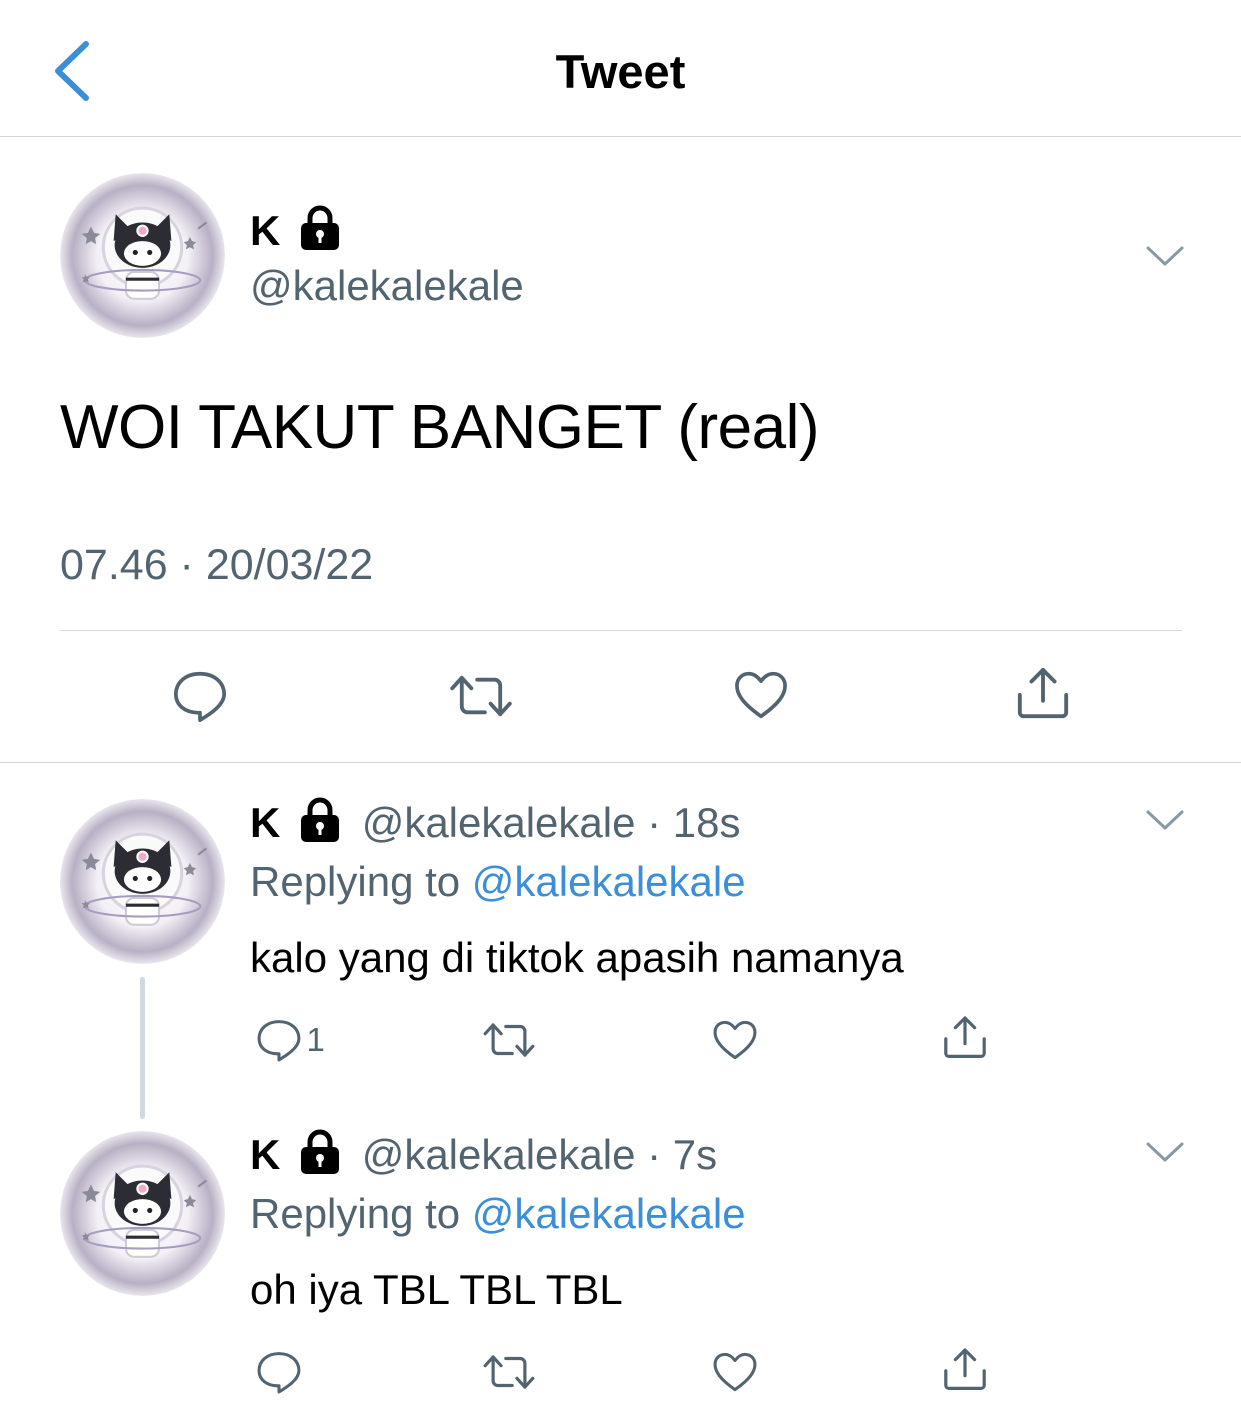 The image size is (1241, 1413). Describe the element at coordinates (440, 427) in the screenshot. I see `tweet-text: WOI TAKUT BANGET (real)` at that location.